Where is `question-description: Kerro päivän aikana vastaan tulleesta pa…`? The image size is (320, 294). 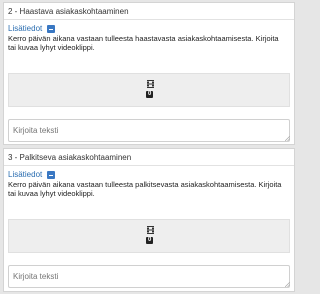
question-description: Kerro päivän aikana vastaan tulleesta pa… is located at coordinates (145, 189).